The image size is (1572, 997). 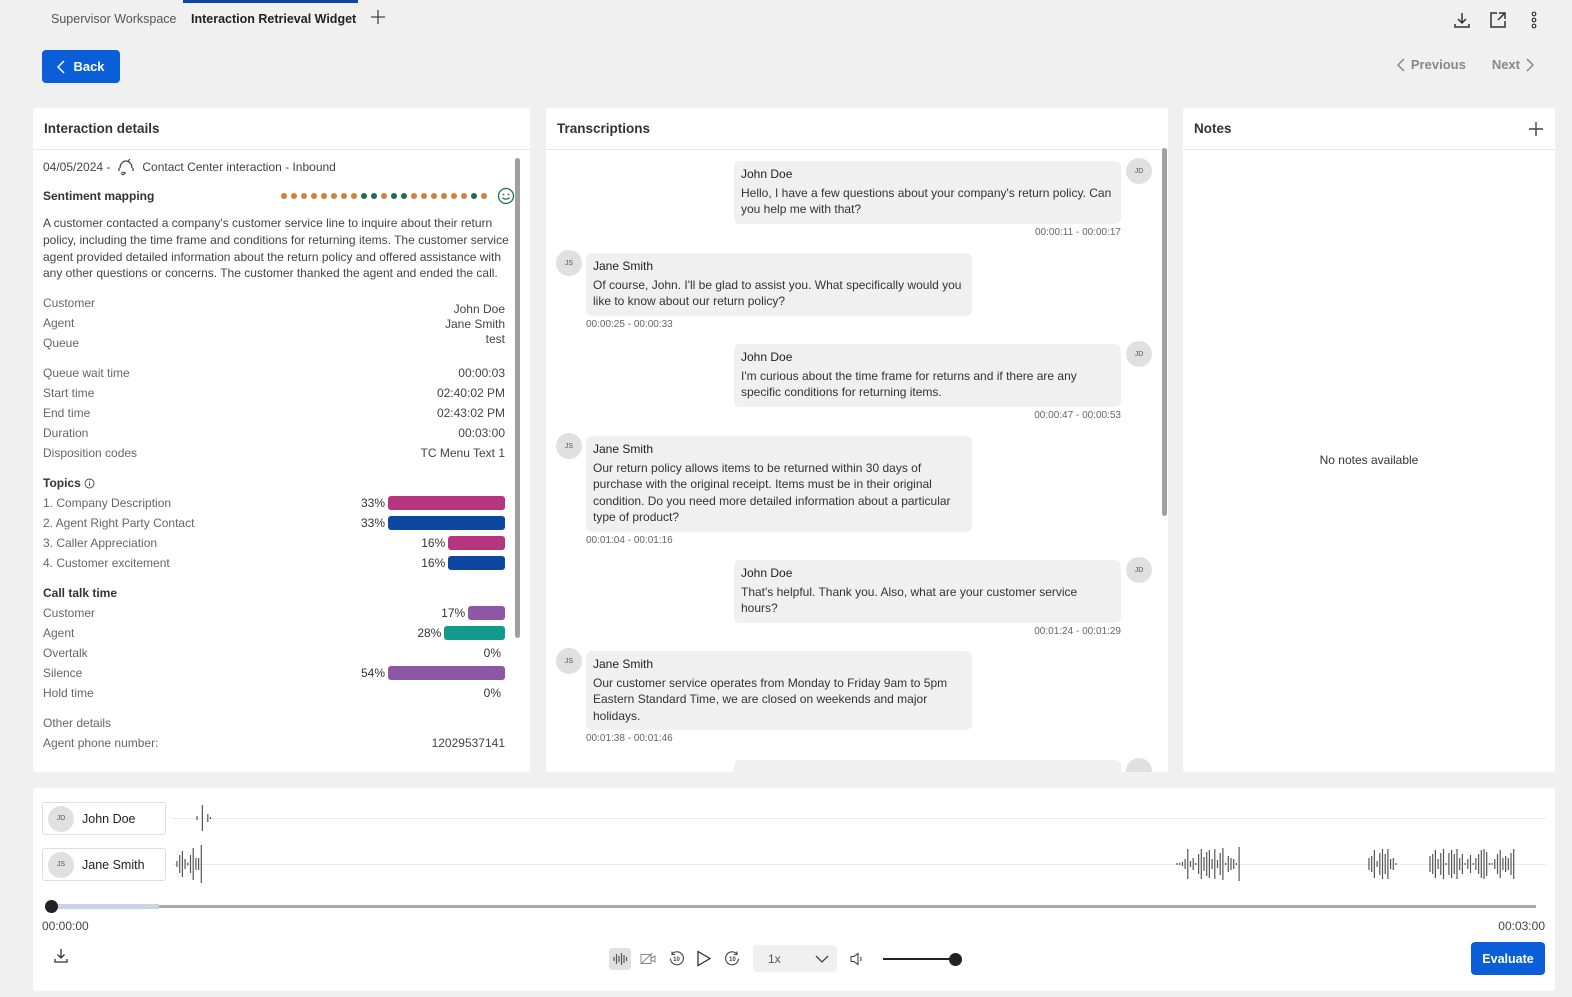 I want to click on message-timestamp: 00:00:25 - 00:00:33, so click(x=629, y=324).